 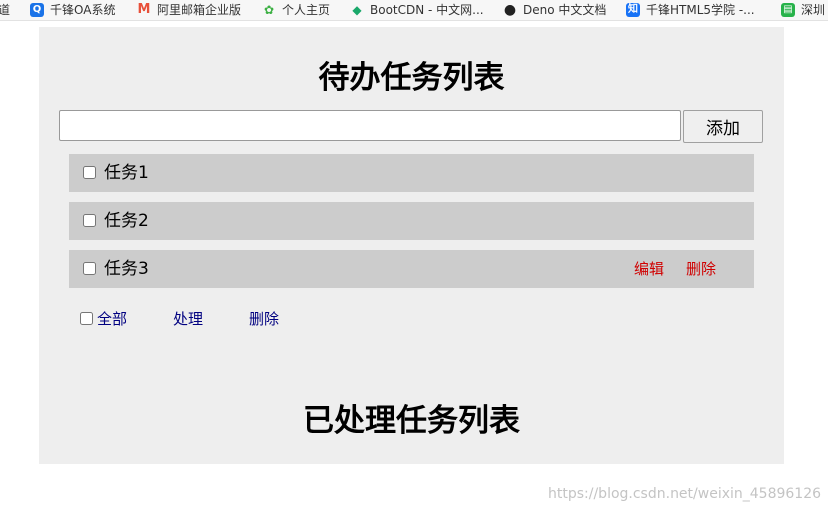 I want to click on select-all-link: 全部, so click(x=112, y=319).